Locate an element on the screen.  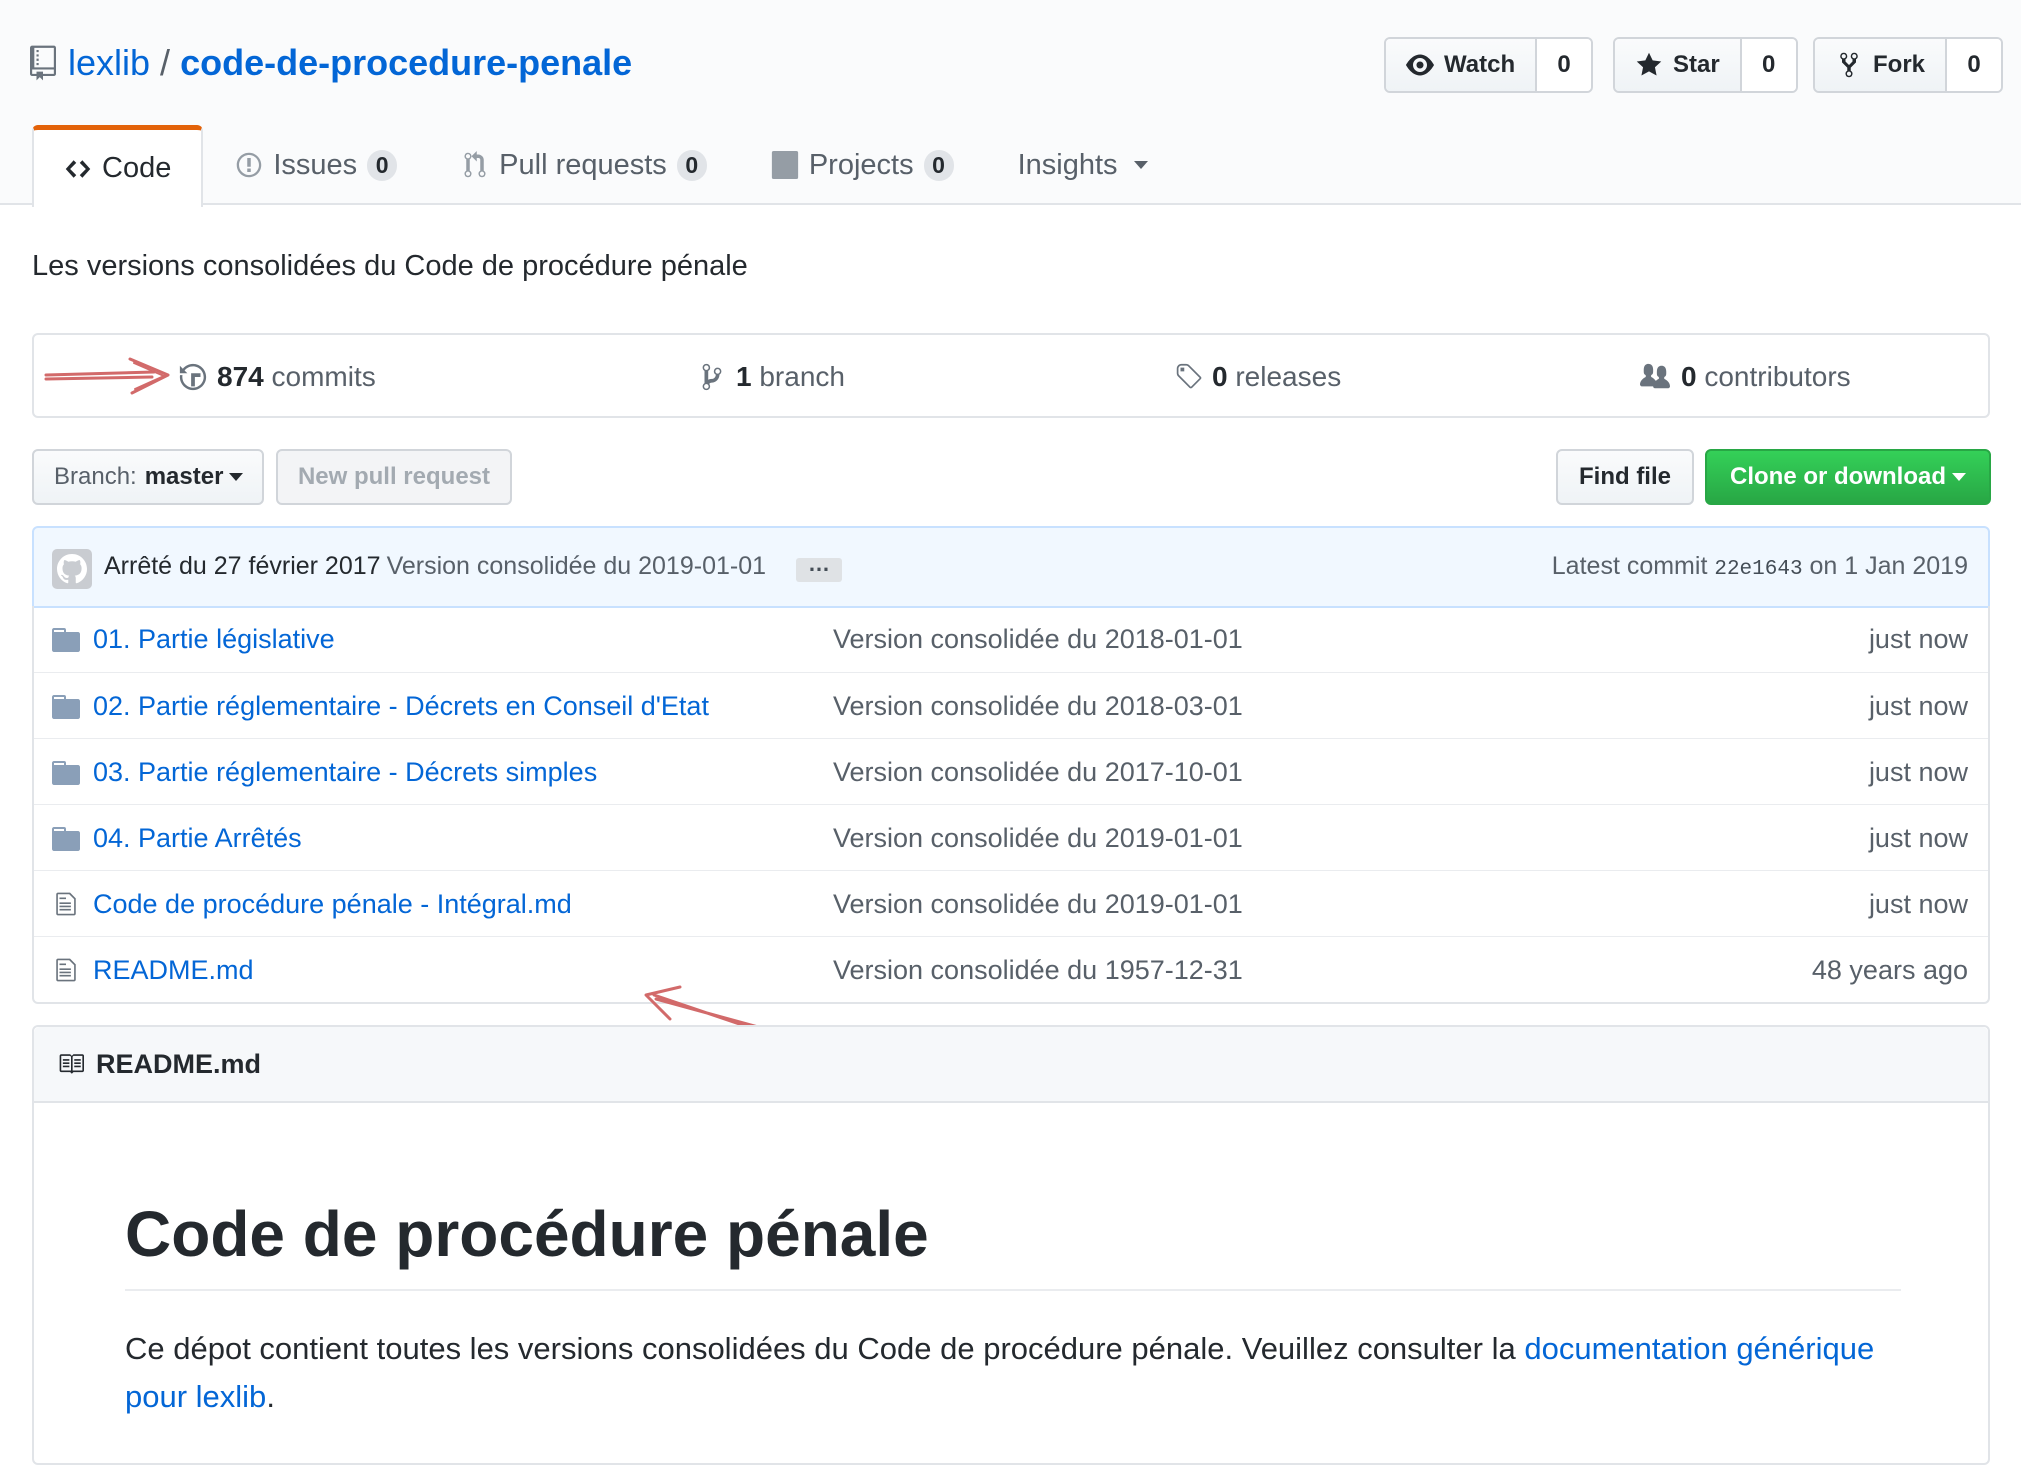
file-commit-message: Version consolidée du 2018-03-01 is located at coordinates (1038, 706).